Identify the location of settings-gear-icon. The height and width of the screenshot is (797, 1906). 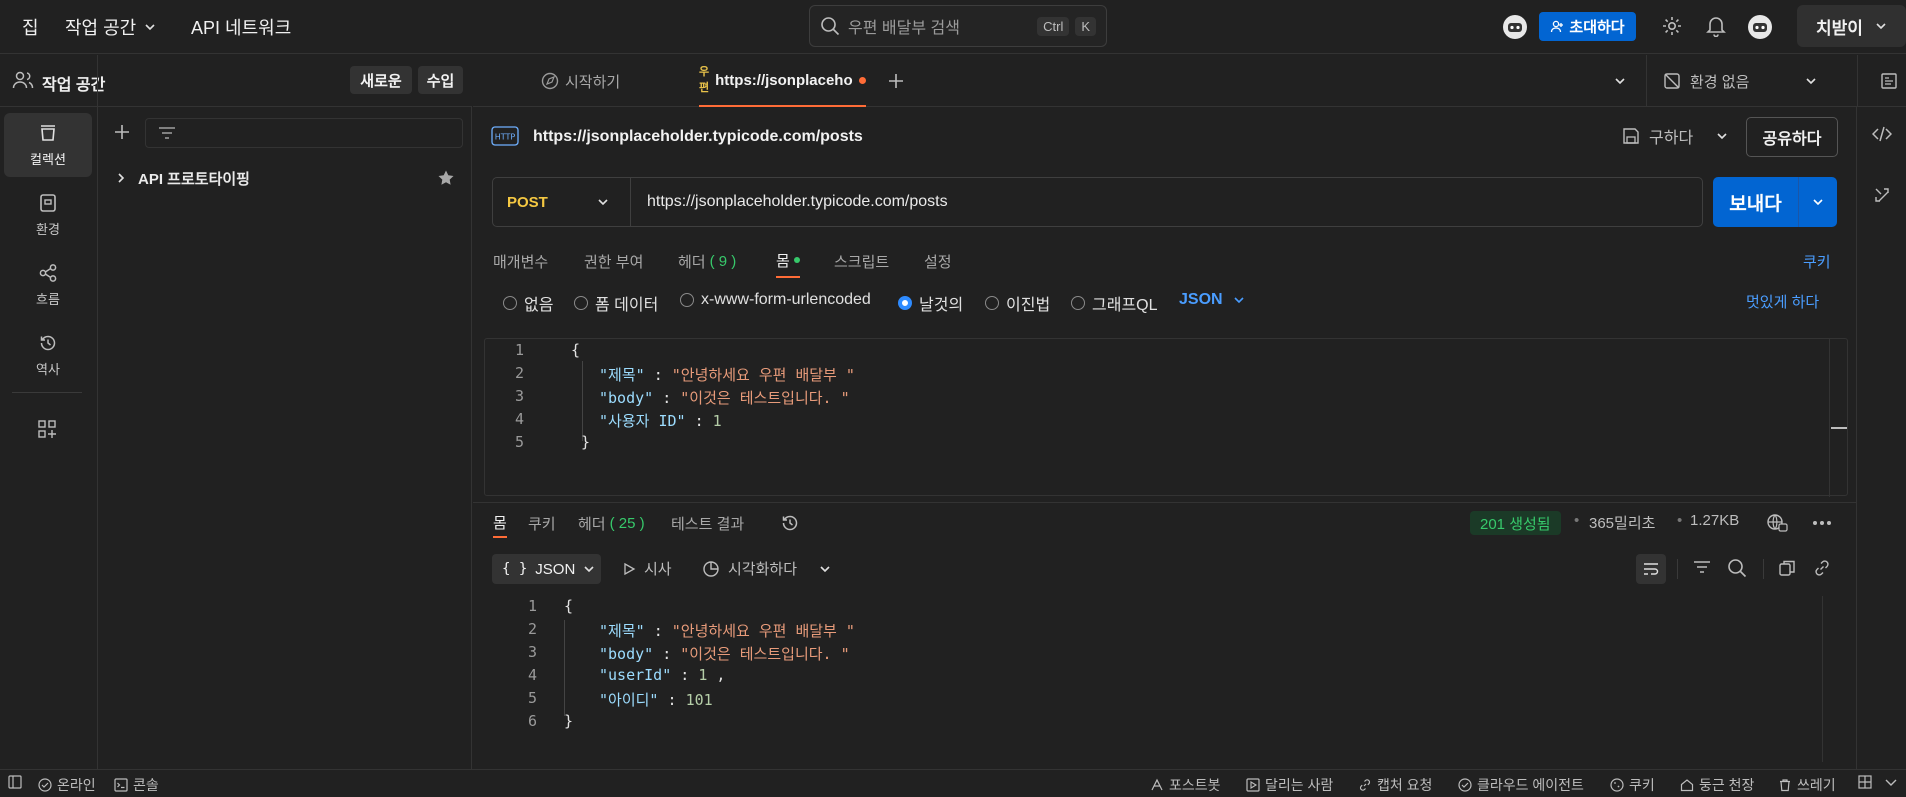
(1672, 26).